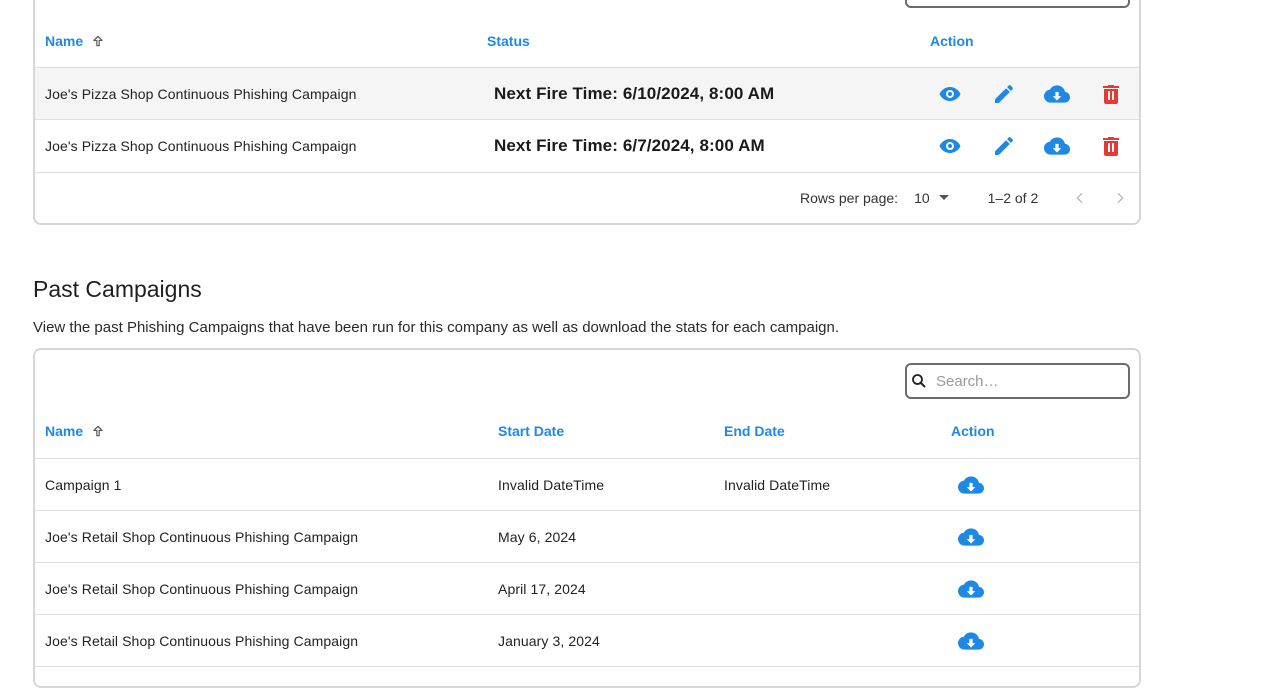 The width and height of the screenshot is (1278, 688). I want to click on section-title-past-campaigns: Past Campaigns, so click(117, 289).